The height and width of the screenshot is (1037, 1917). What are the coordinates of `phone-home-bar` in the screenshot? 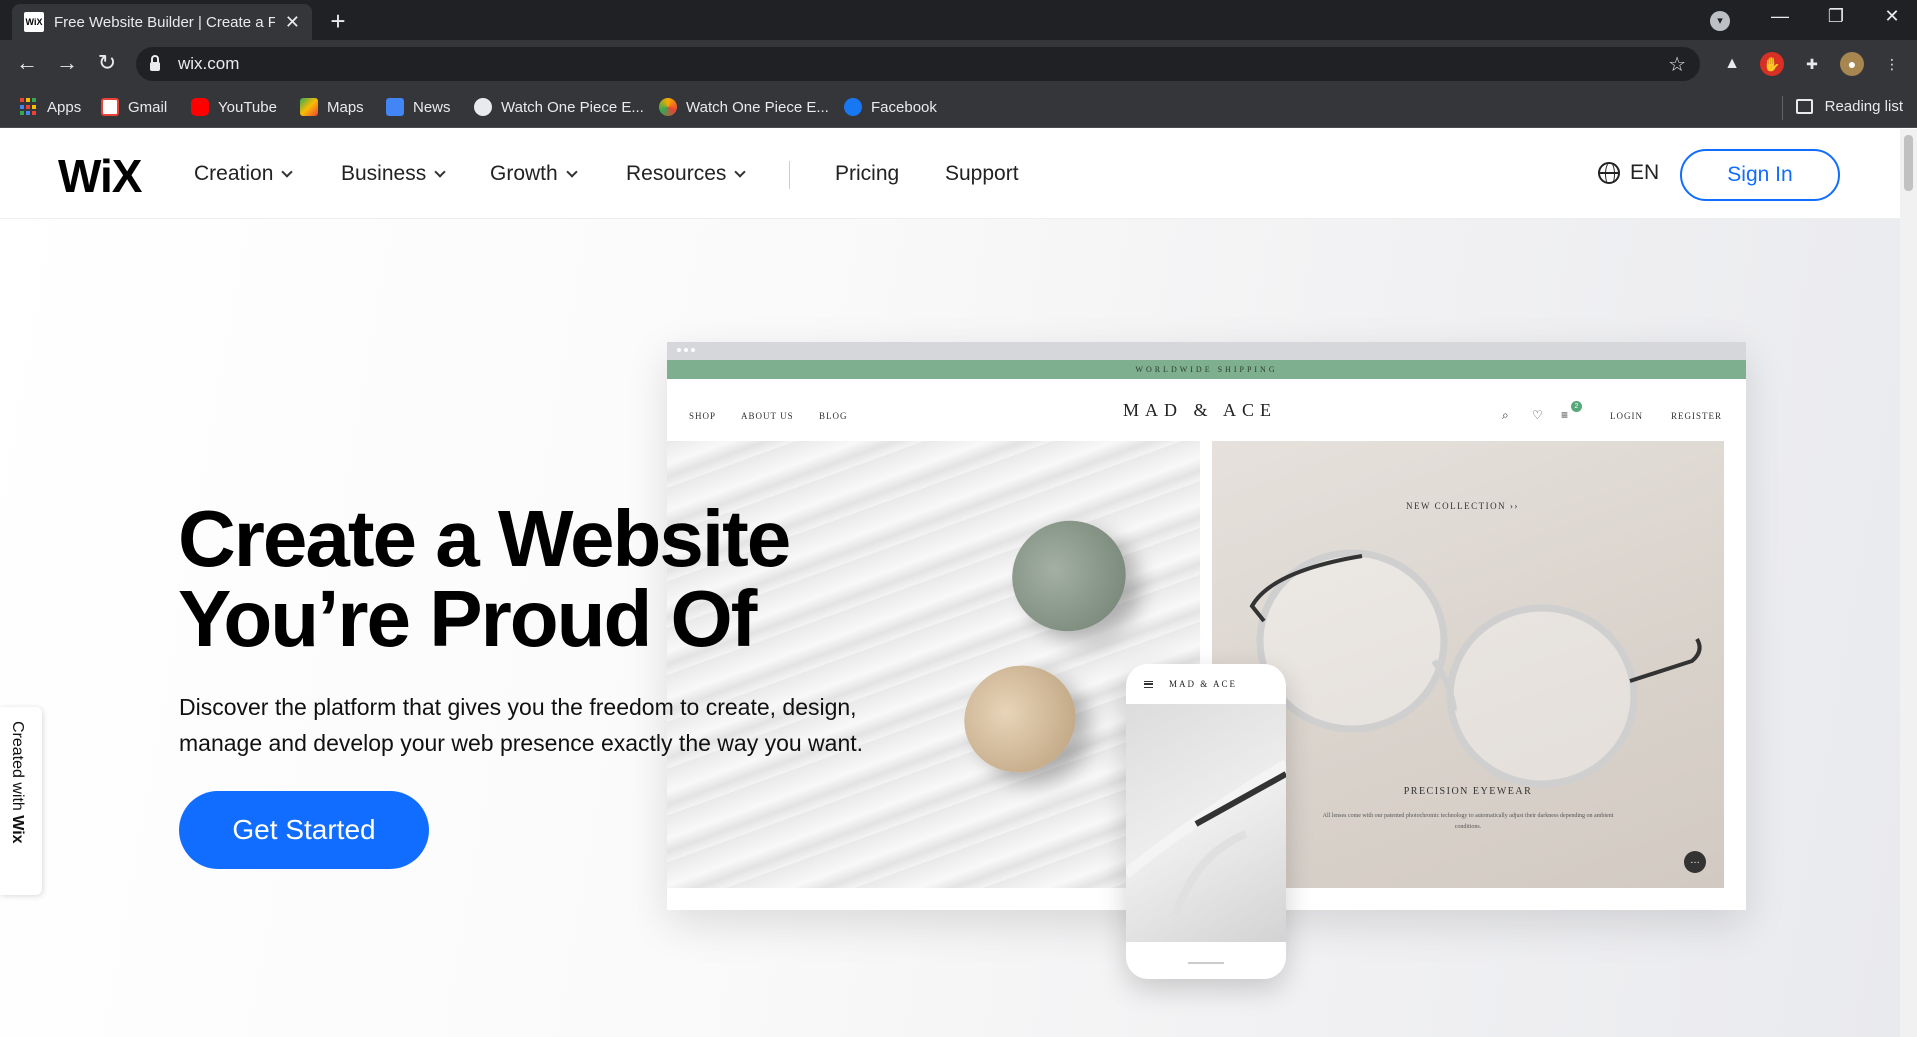 It's located at (1206, 963).